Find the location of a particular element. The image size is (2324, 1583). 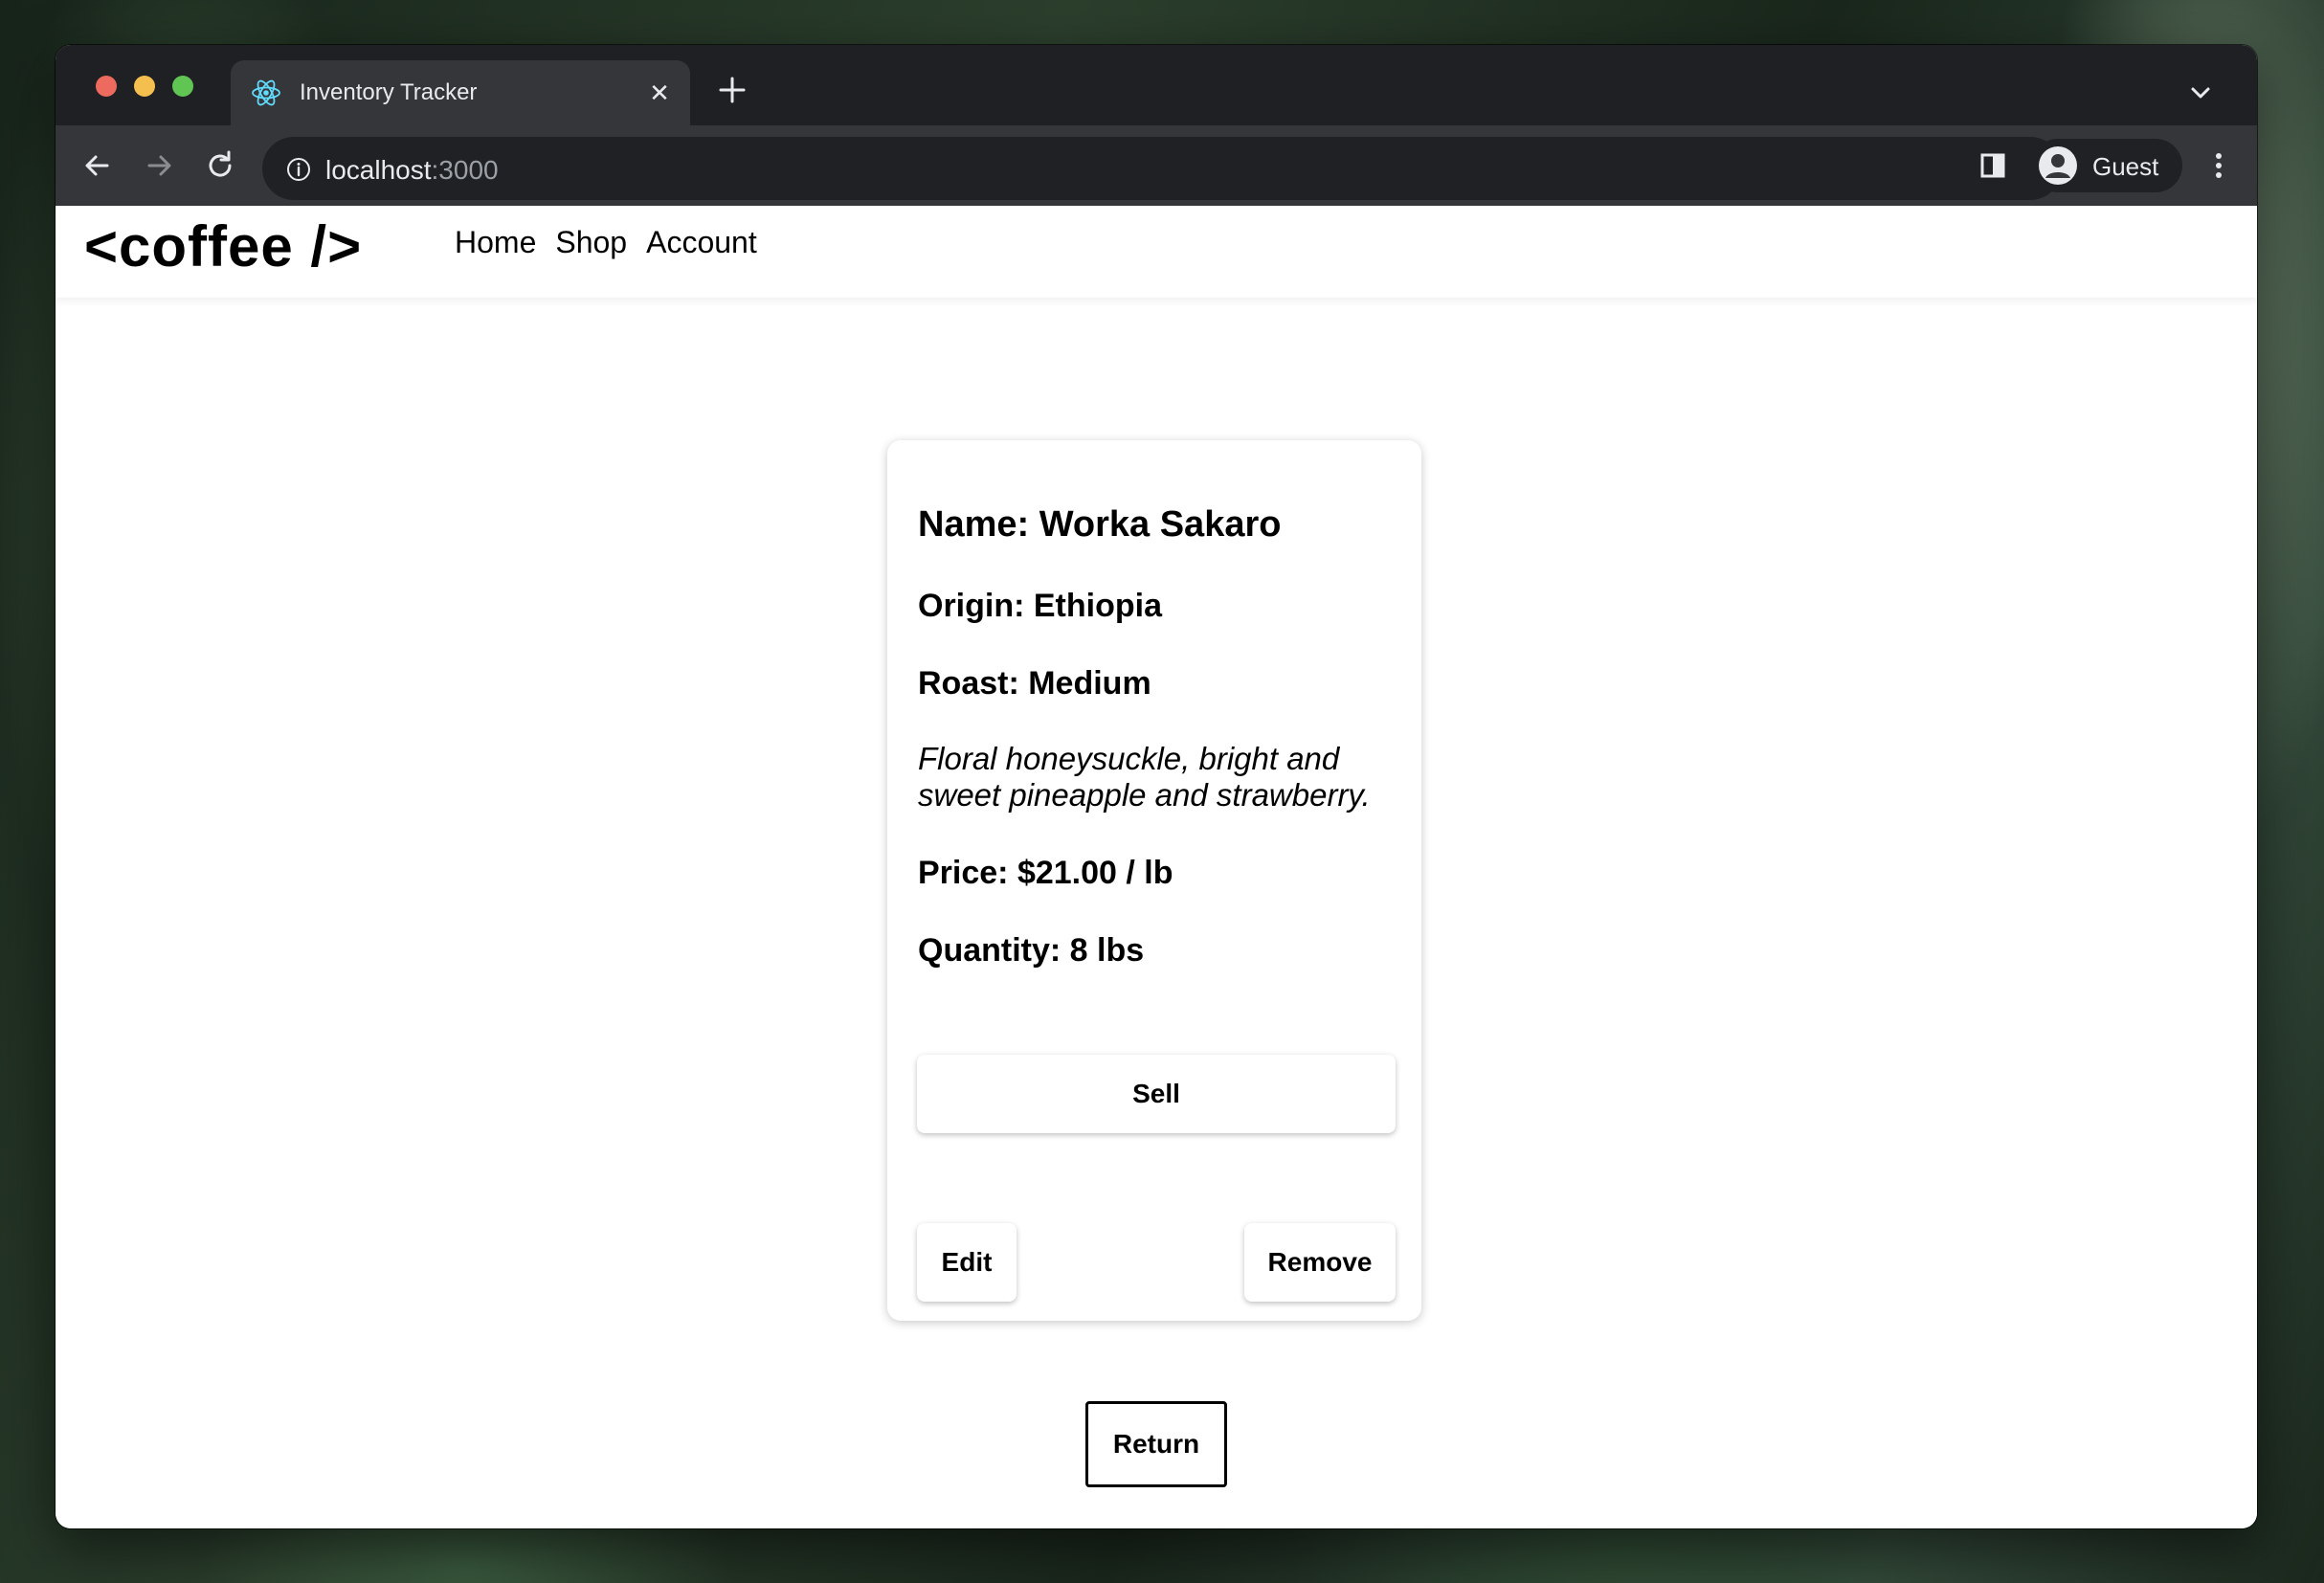

browser-toolbar: localhost:3000 Guest is located at coordinates (1156, 166).